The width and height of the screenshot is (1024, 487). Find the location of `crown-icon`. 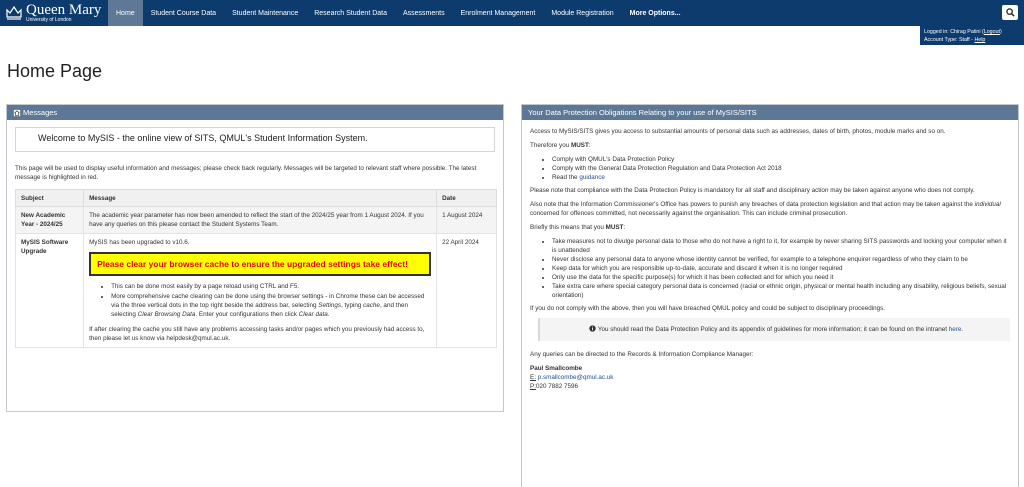

crown-icon is located at coordinates (14, 12).